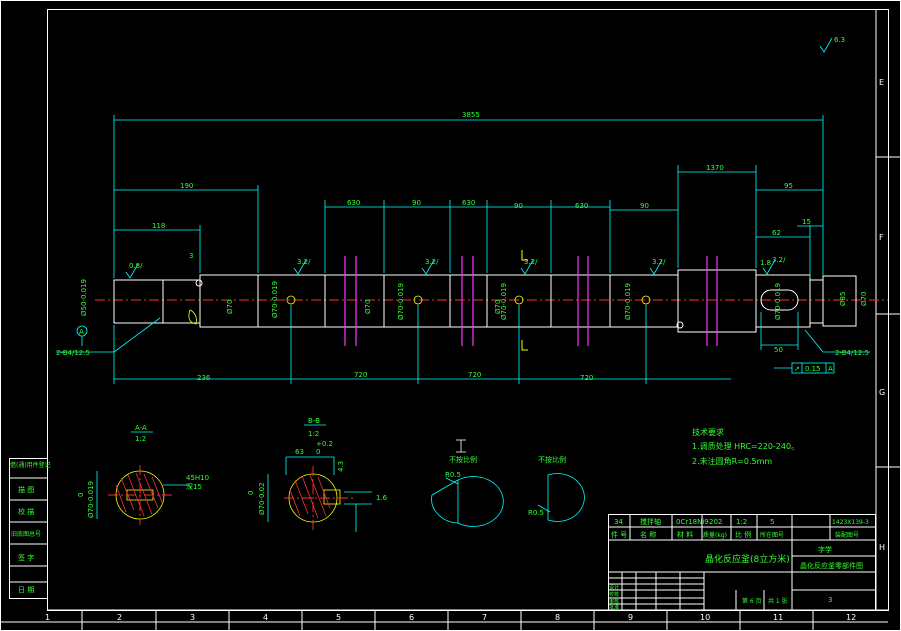 Image resolution: width=901 pixels, height=631 pixels. Describe the element at coordinates (557, 617) in the screenshot. I see `zone-label-8: 8` at that location.